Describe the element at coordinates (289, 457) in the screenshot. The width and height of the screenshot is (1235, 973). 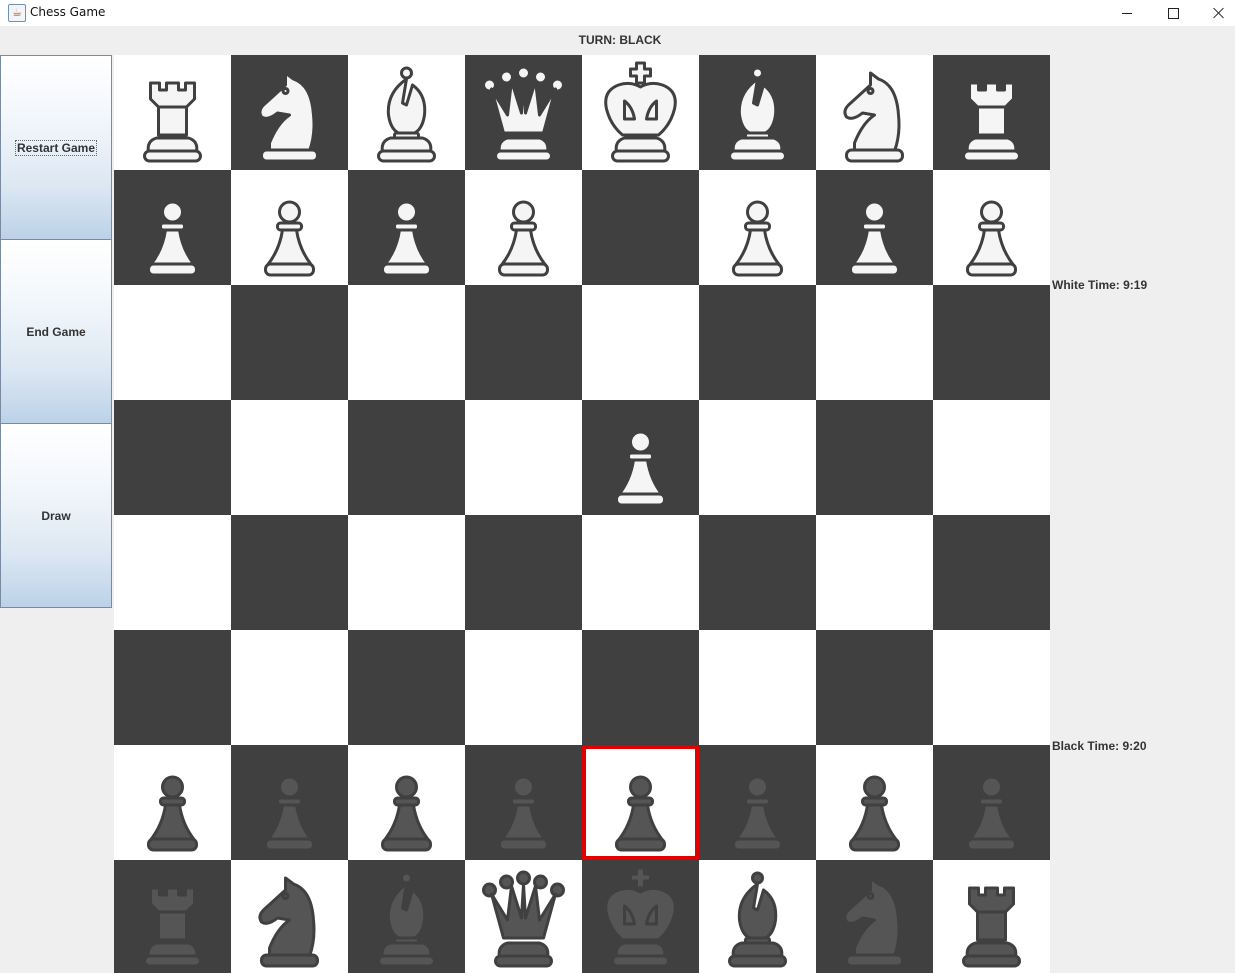
I see `square-b5` at that location.